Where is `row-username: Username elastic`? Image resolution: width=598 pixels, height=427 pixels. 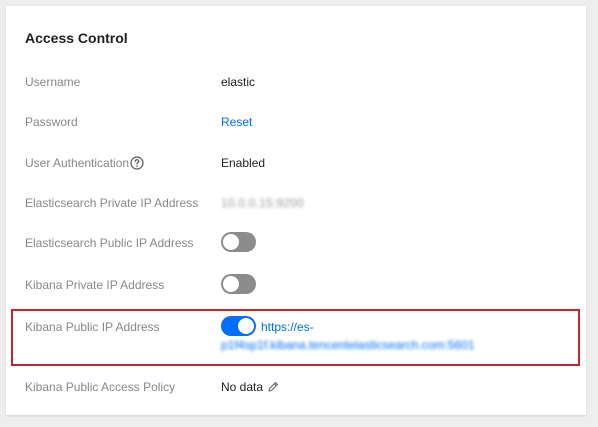
row-username: Username elastic is located at coordinates (301, 85).